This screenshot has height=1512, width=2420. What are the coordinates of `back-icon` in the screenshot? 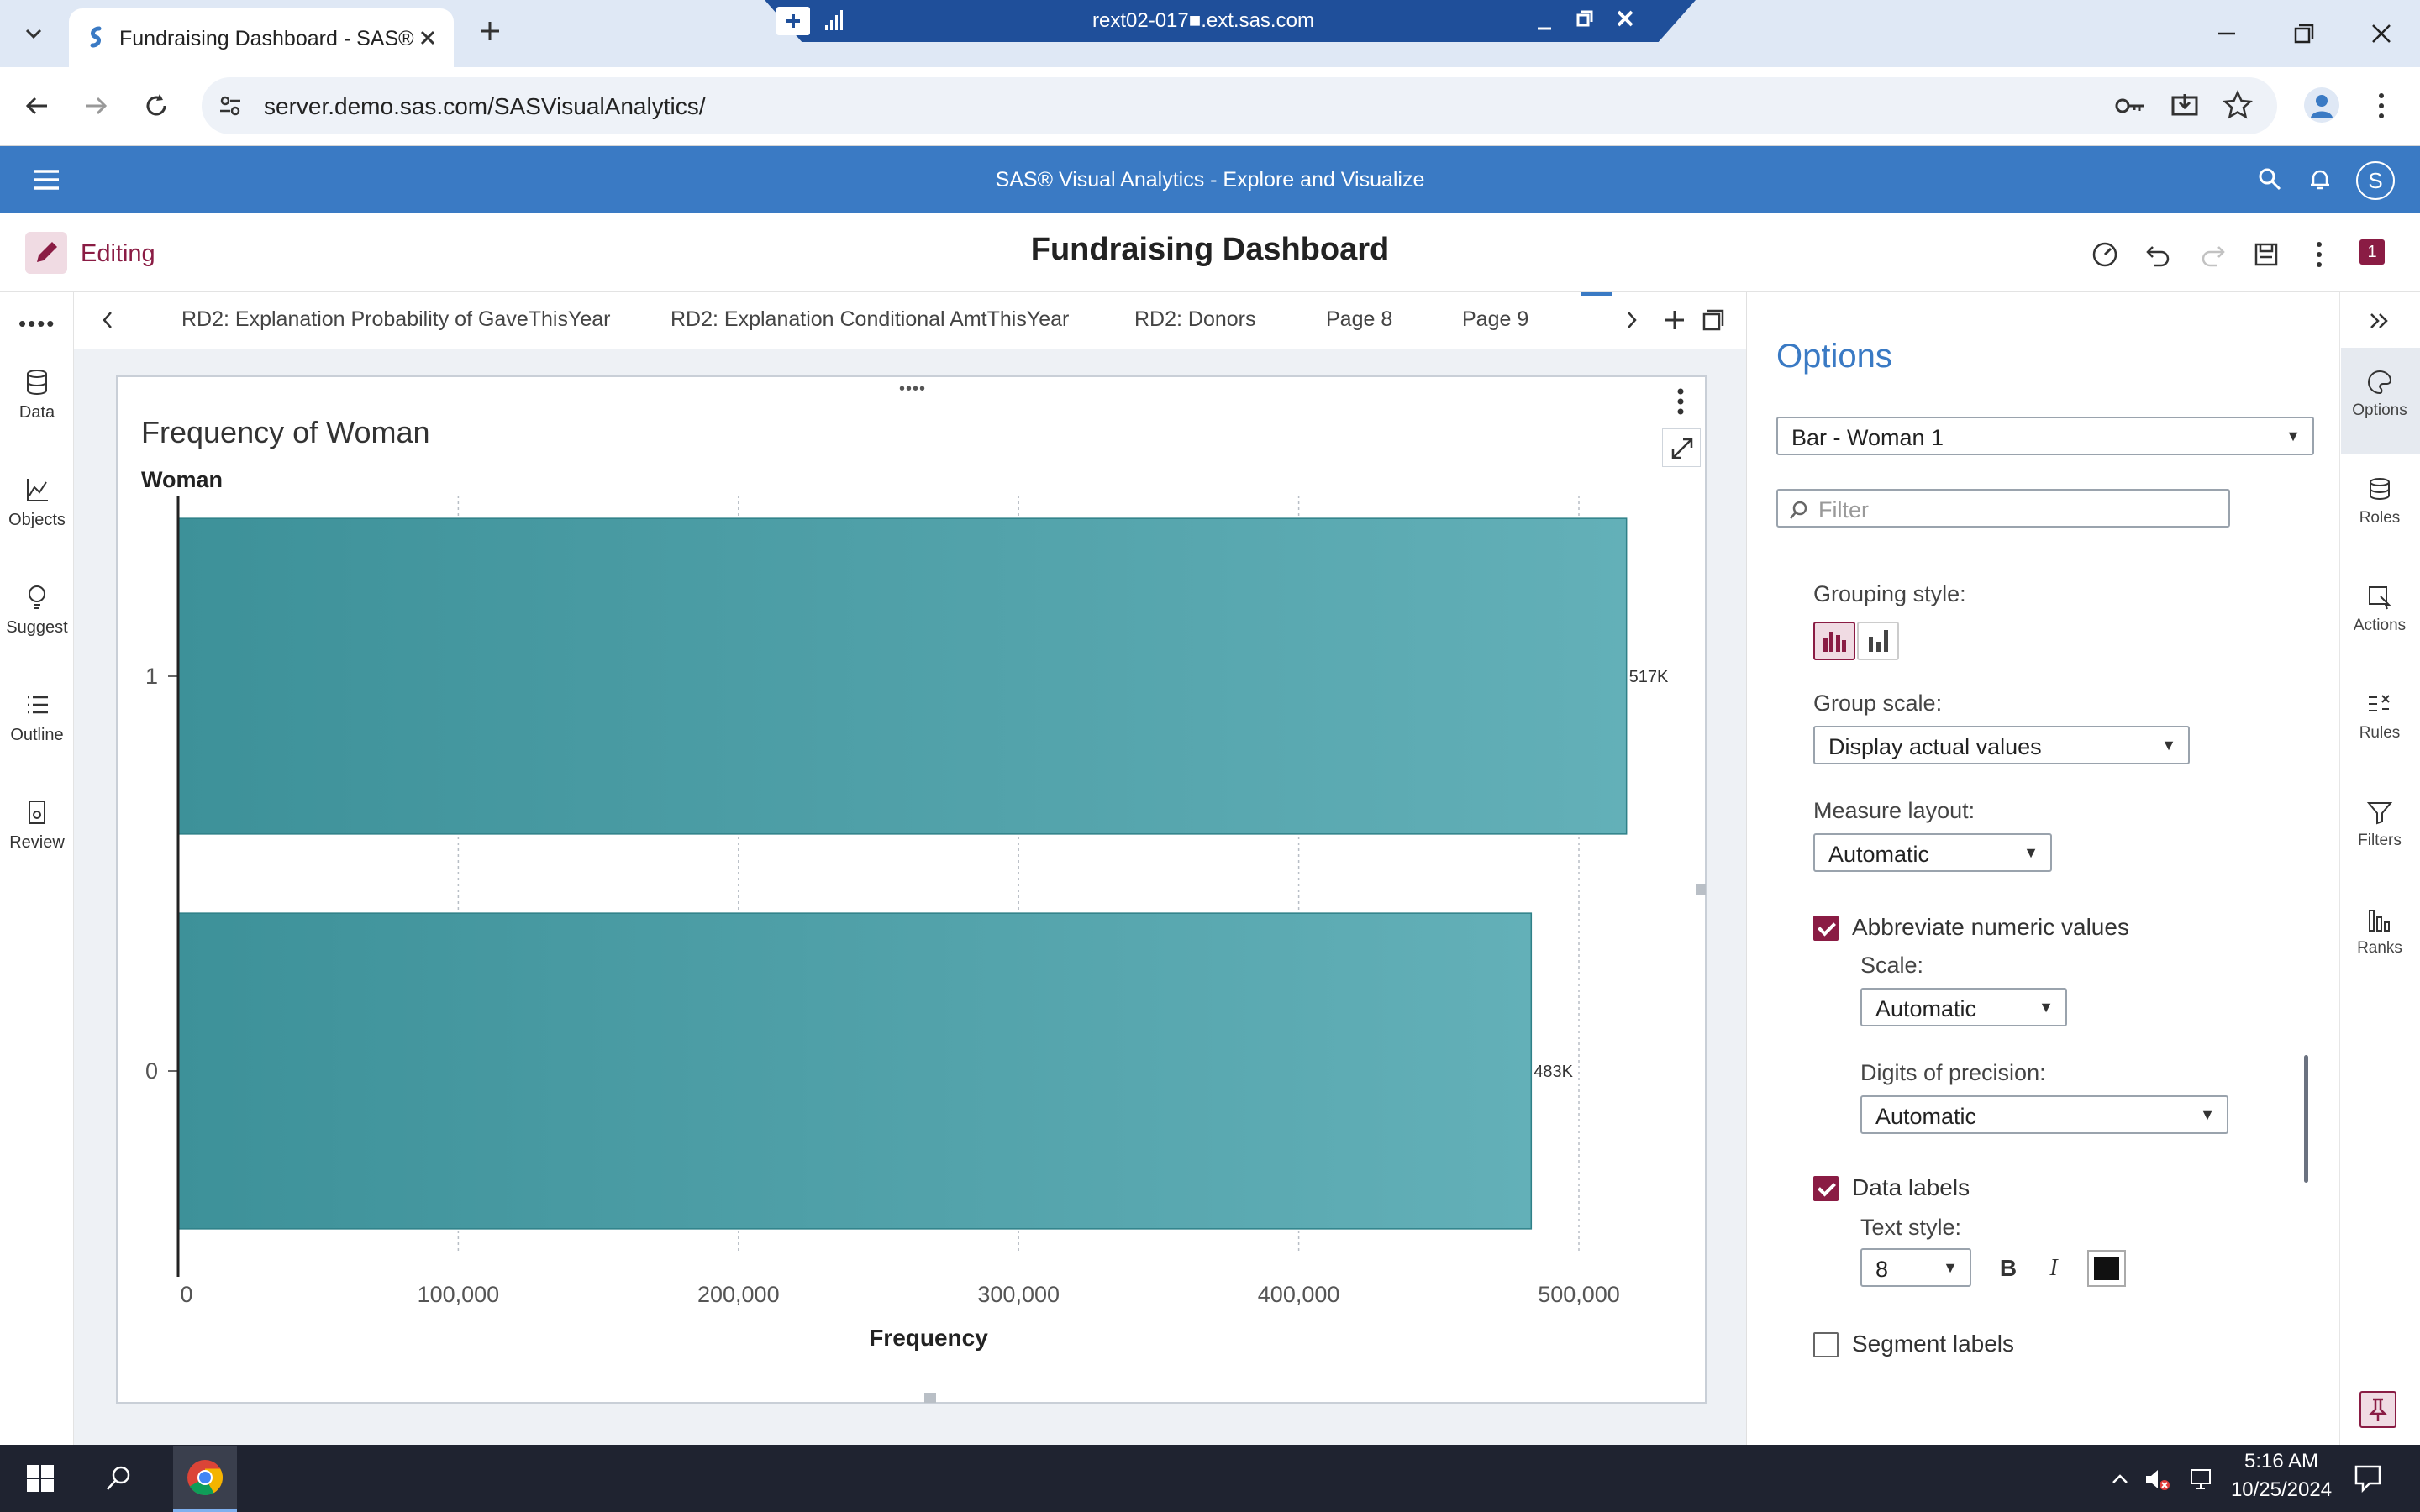 It's located at (37, 106).